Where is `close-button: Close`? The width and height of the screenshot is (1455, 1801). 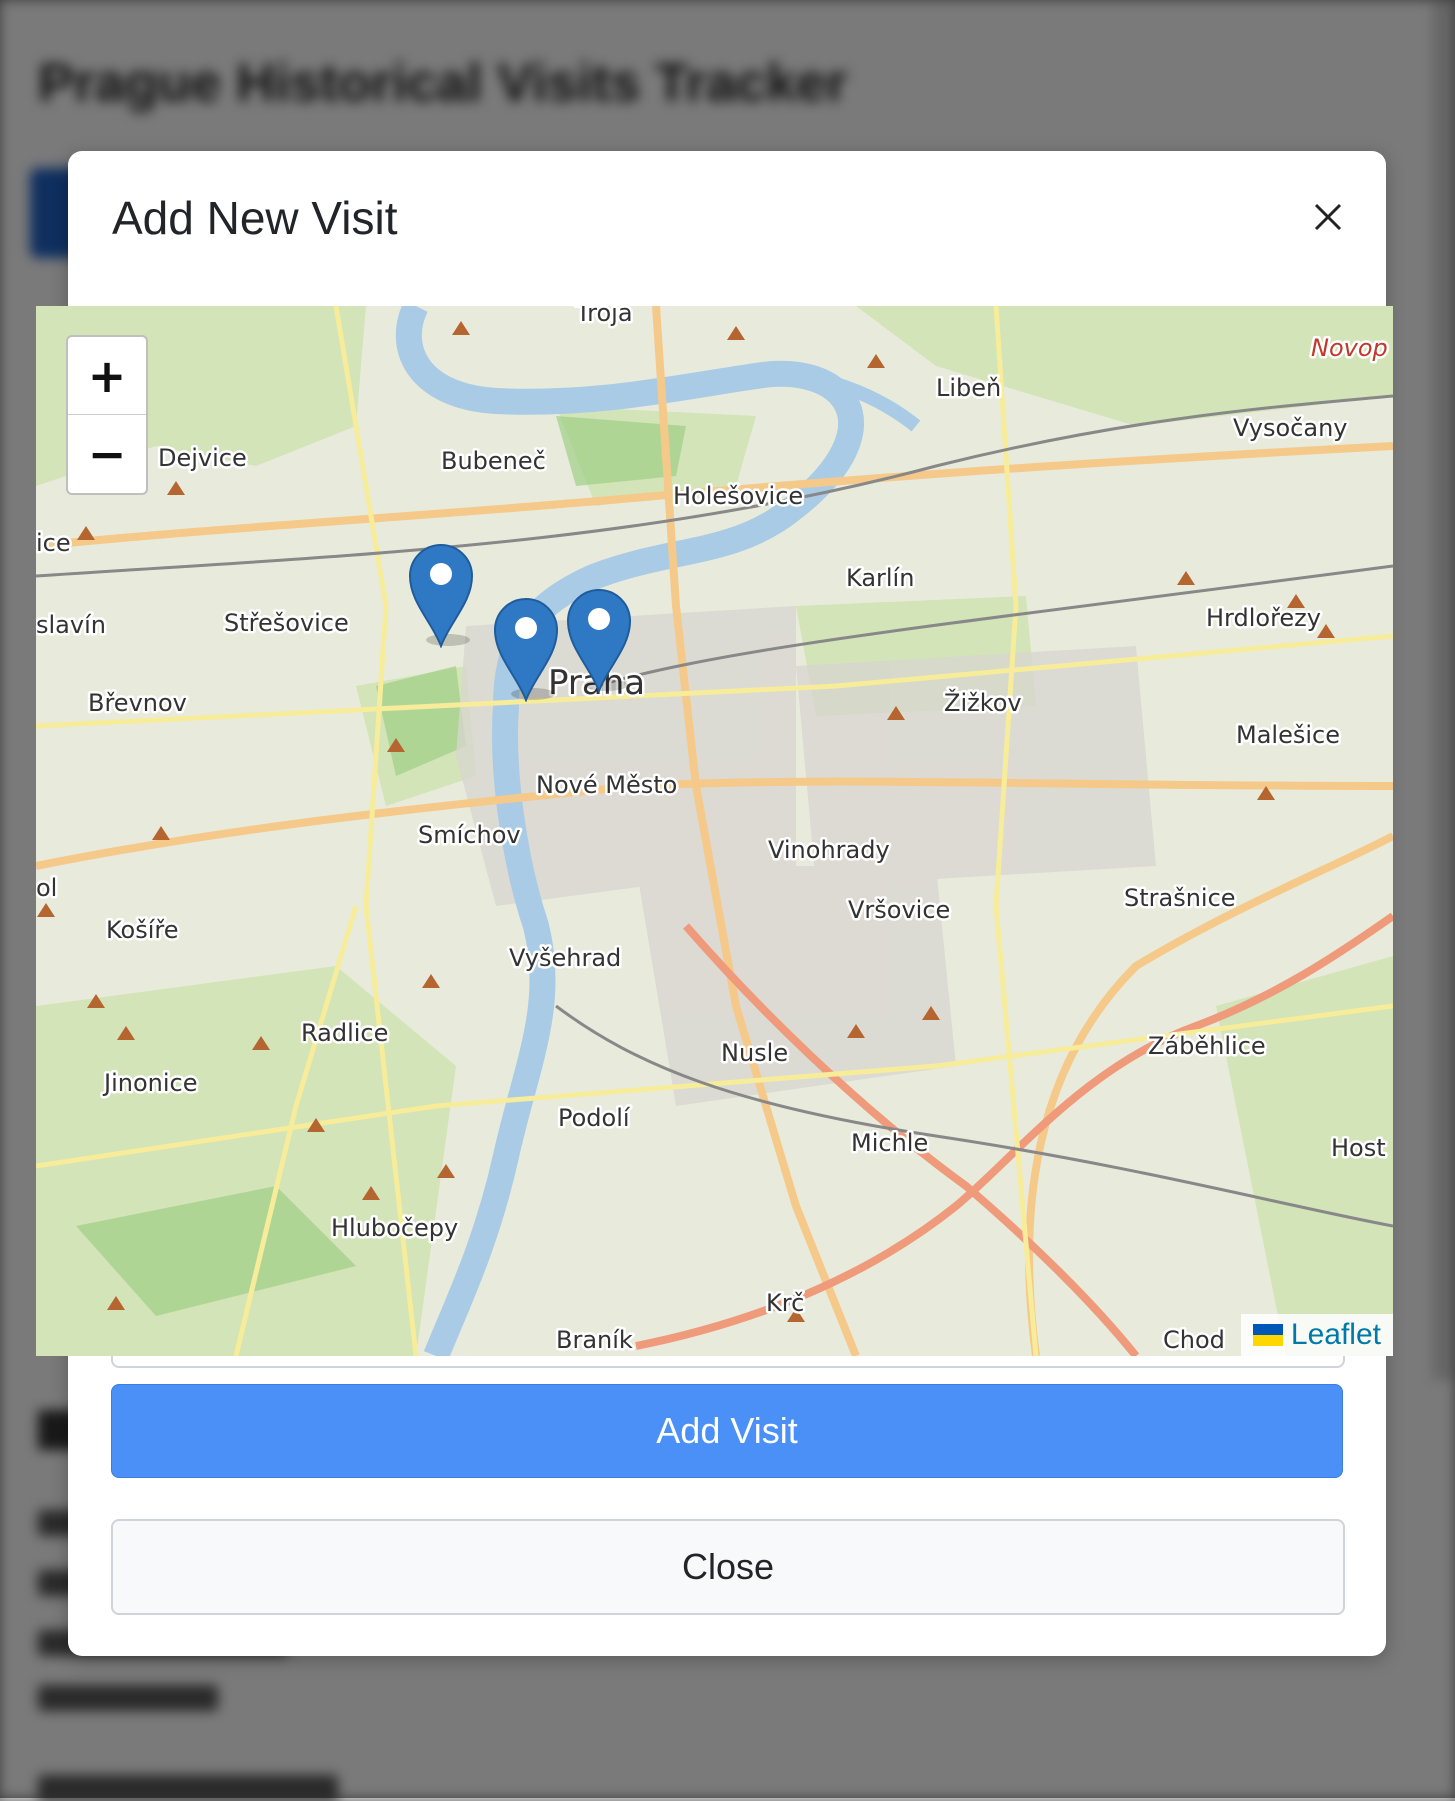
close-button: Close is located at coordinates (728, 1567).